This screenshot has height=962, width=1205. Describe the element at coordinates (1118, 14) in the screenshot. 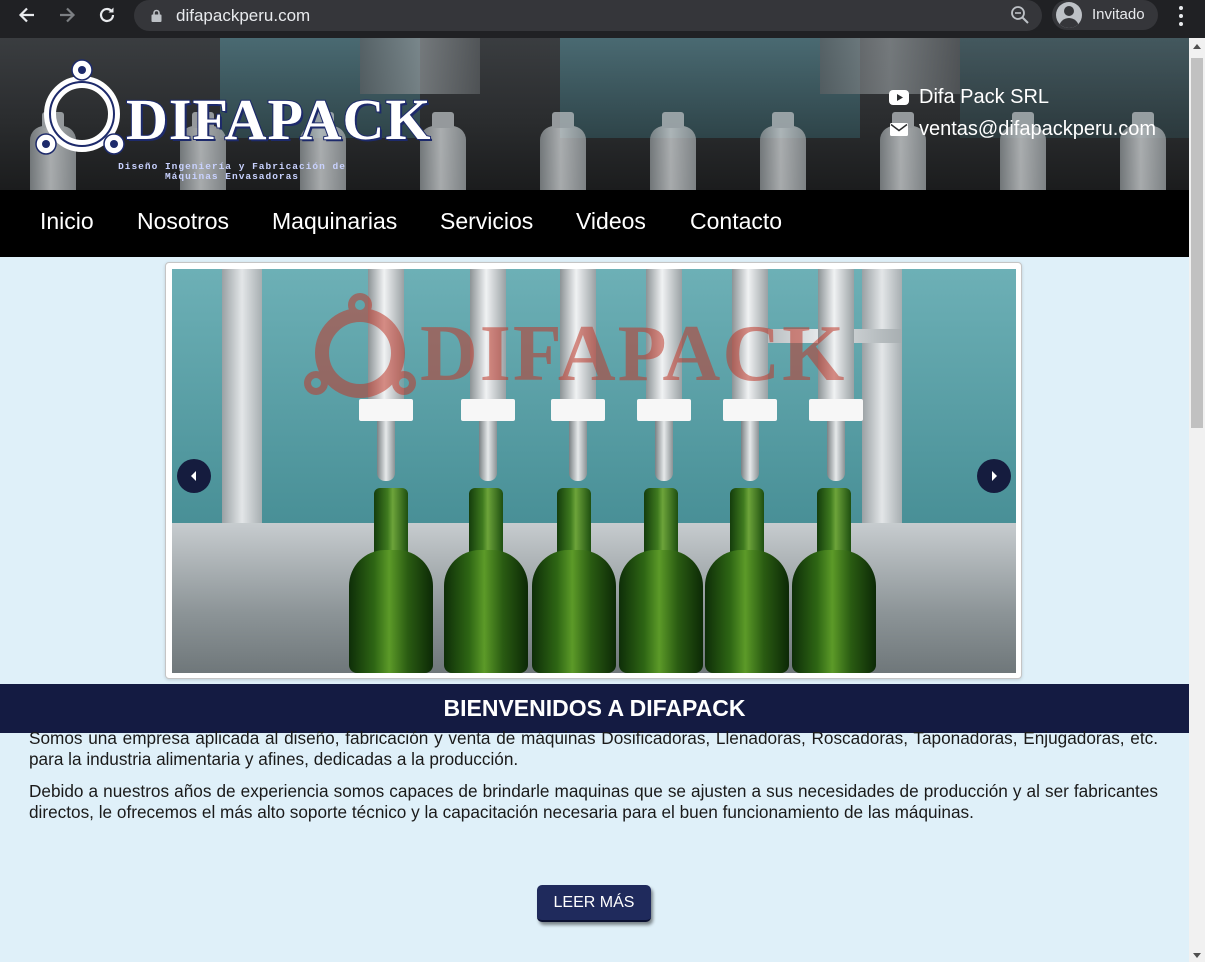

I see `profile-label: Invitado` at that location.